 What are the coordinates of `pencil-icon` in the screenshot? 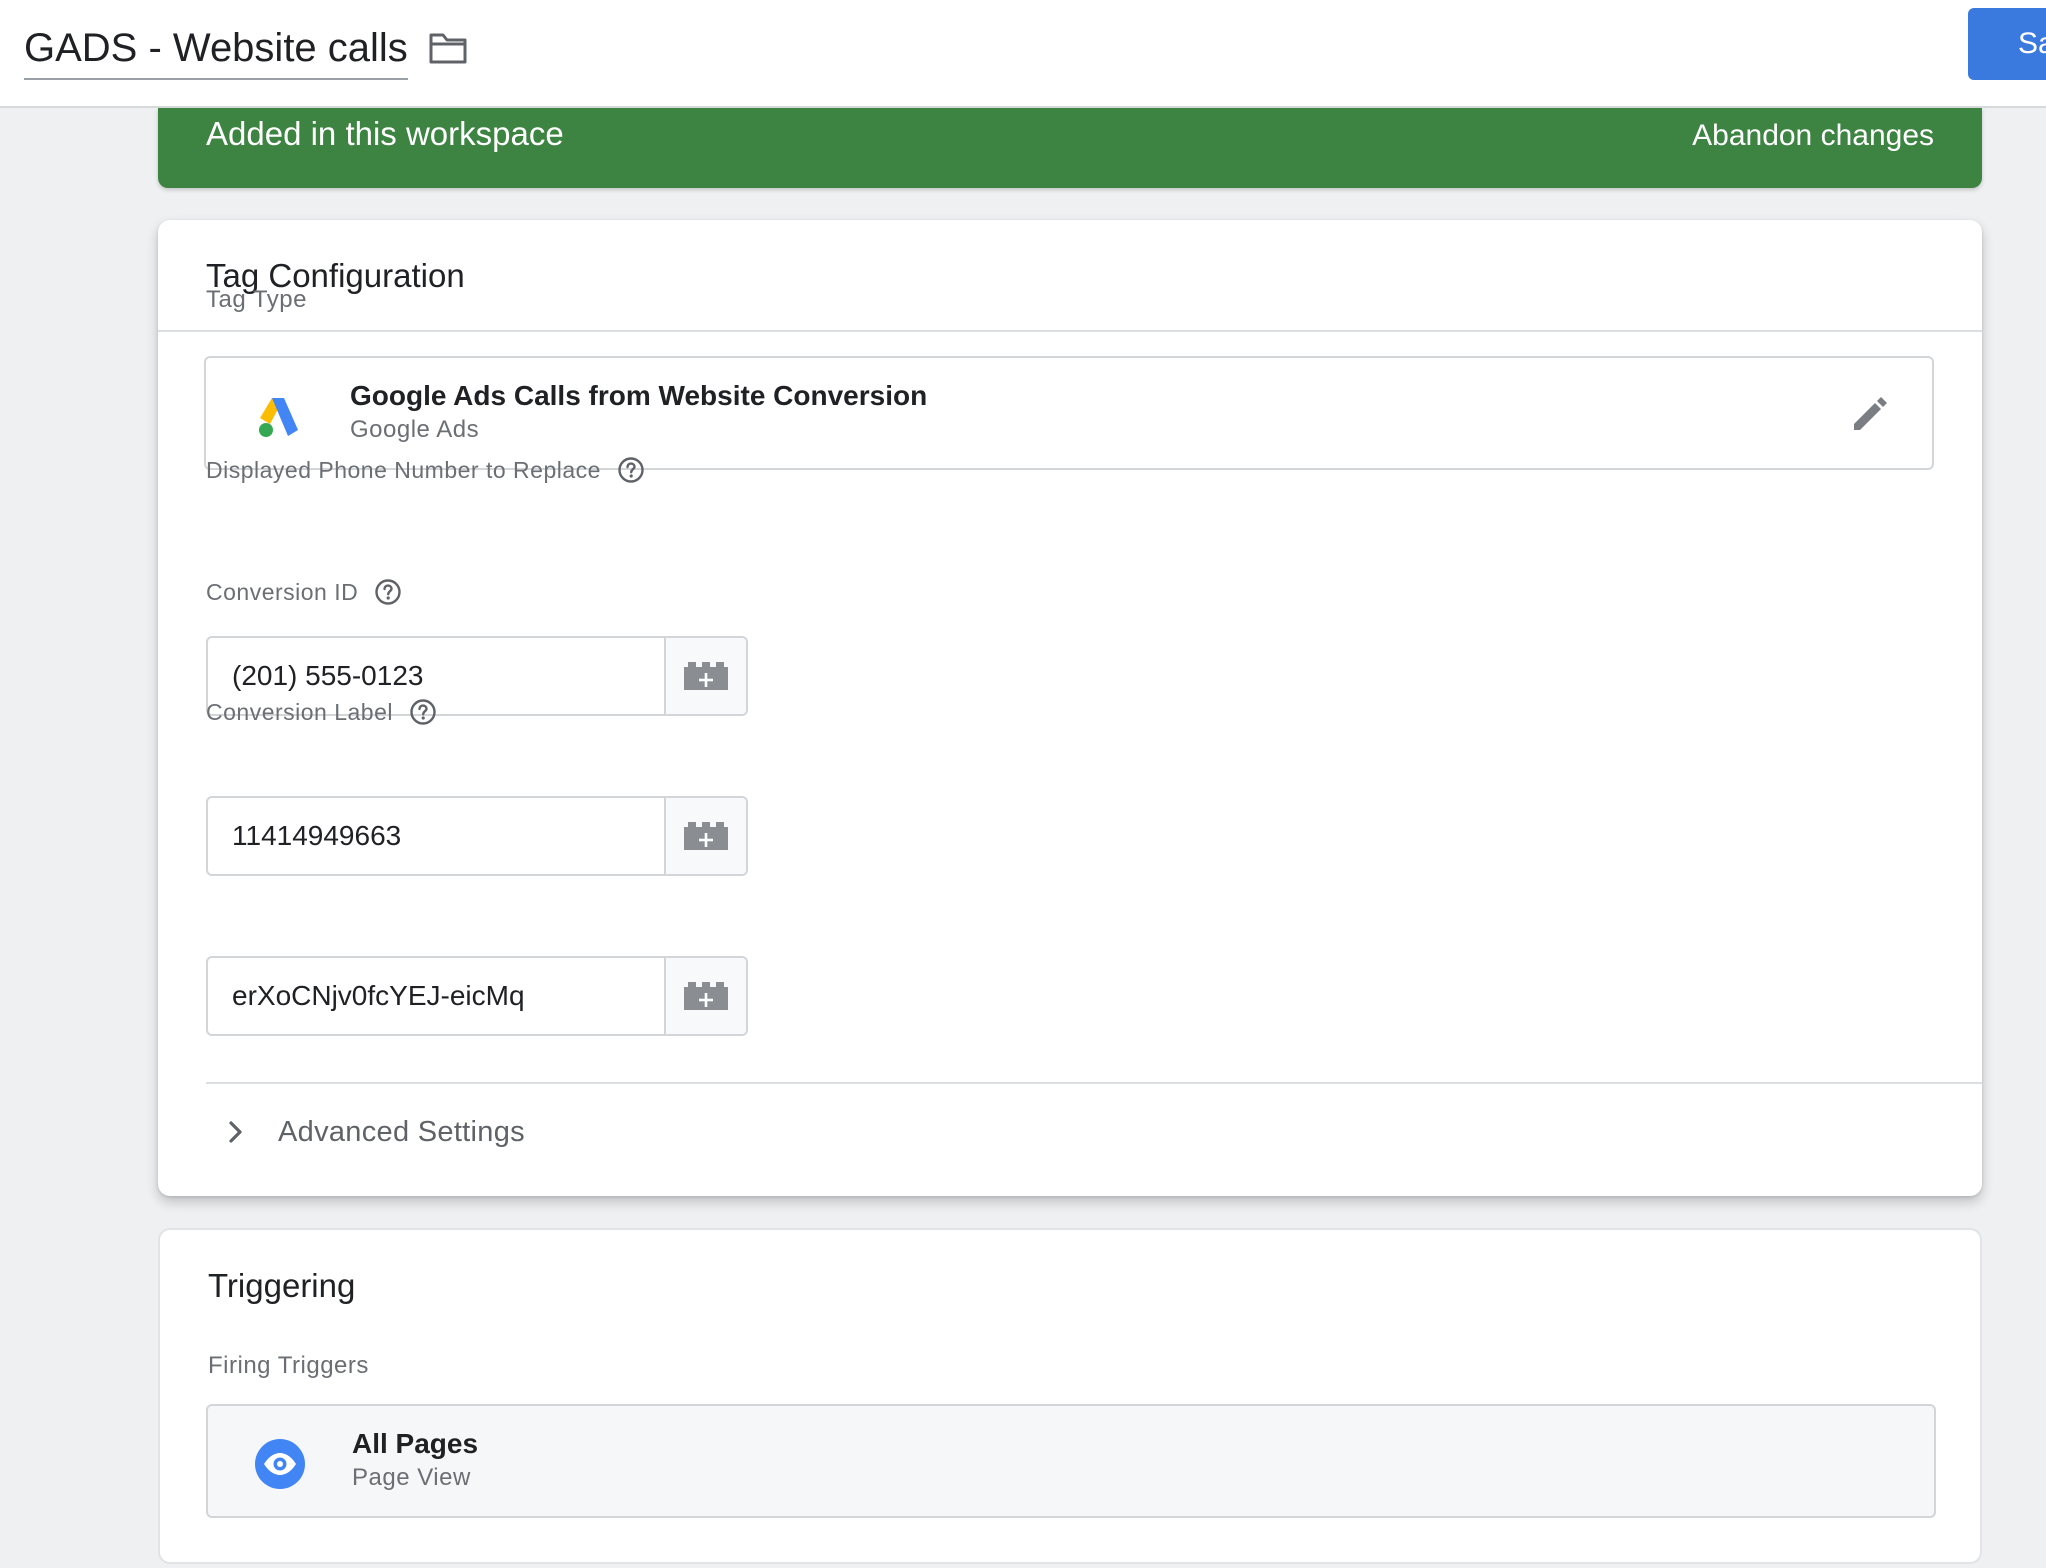 It's located at (1870, 414).